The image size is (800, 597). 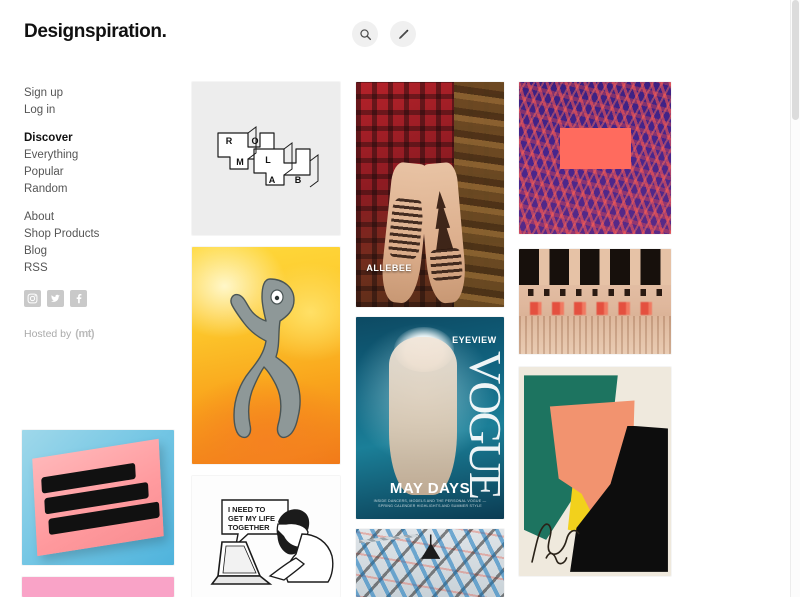 What do you see at coordinates (247, 509) in the screenshot?
I see `svg-text: I NEED TO` at bounding box center [247, 509].